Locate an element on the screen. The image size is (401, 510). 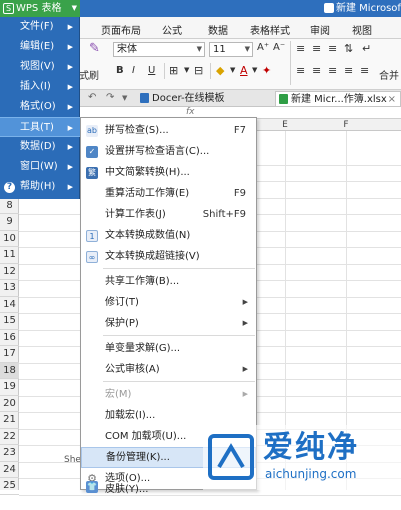
underline-button: U is located at coordinates (151, 70).